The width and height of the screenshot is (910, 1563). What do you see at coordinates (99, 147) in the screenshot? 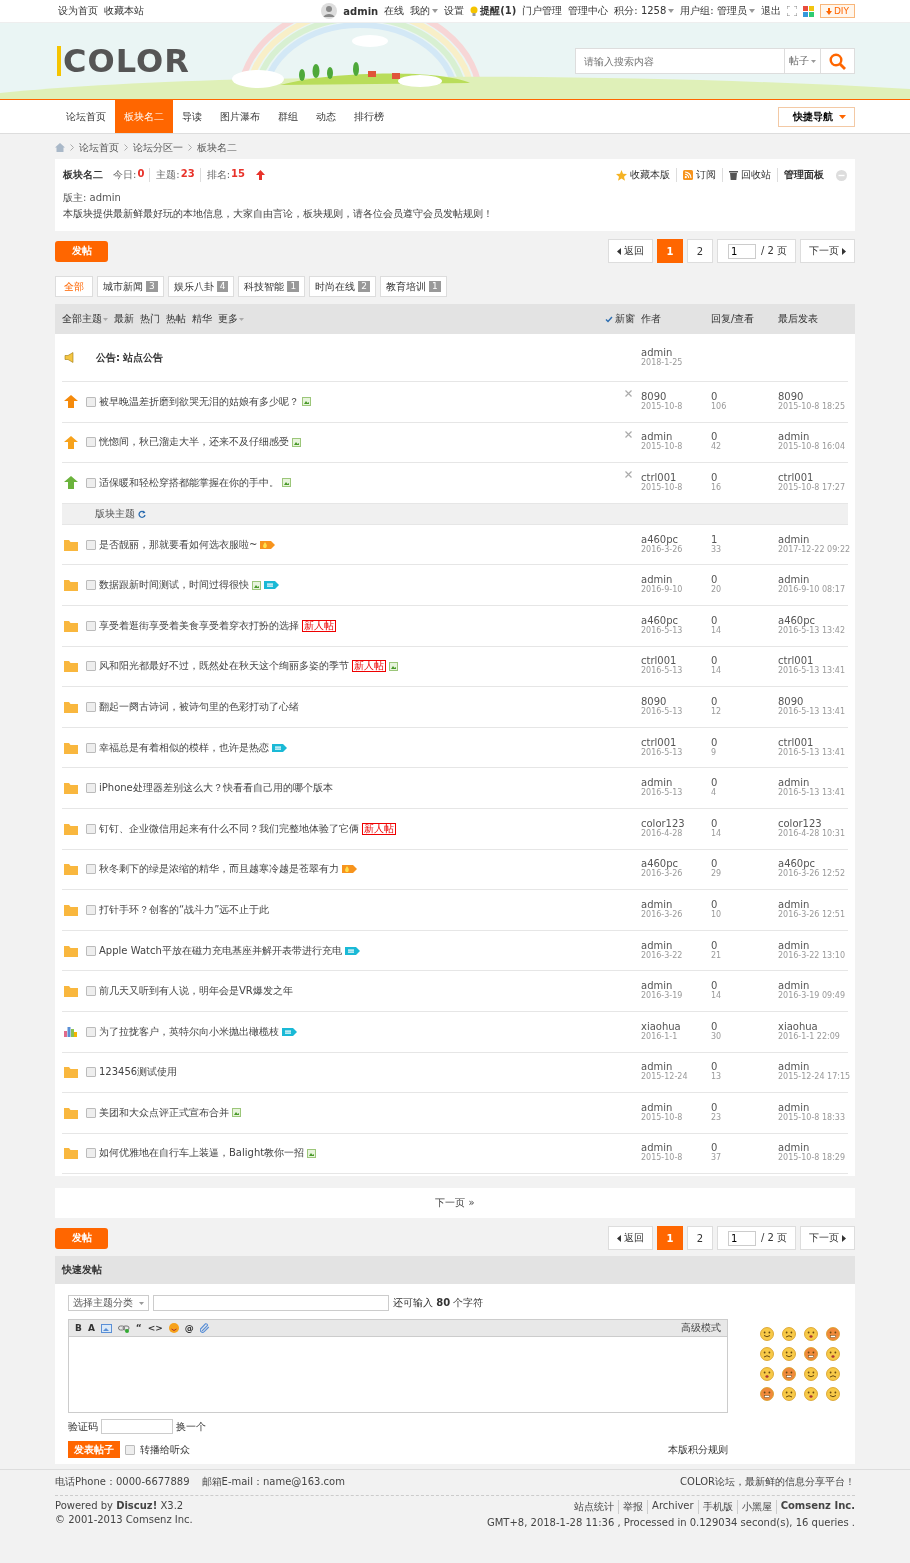
I see `breadcrumb-link: 论坛首页` at bounding box center [99, 147].